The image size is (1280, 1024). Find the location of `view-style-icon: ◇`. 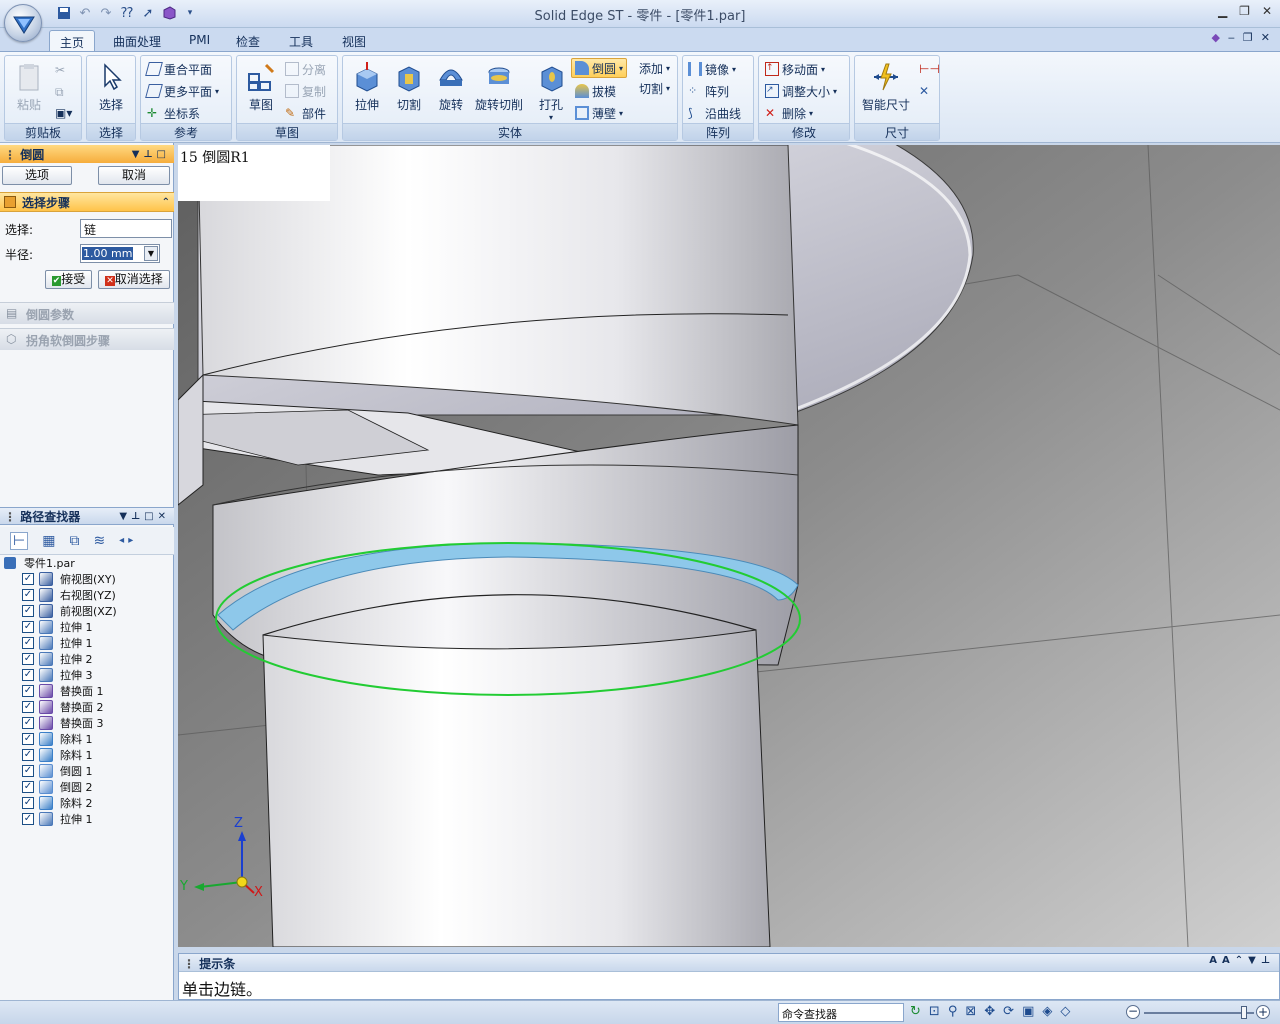

view-style-icon: ◇ is located at coordinates (1065, 1011).